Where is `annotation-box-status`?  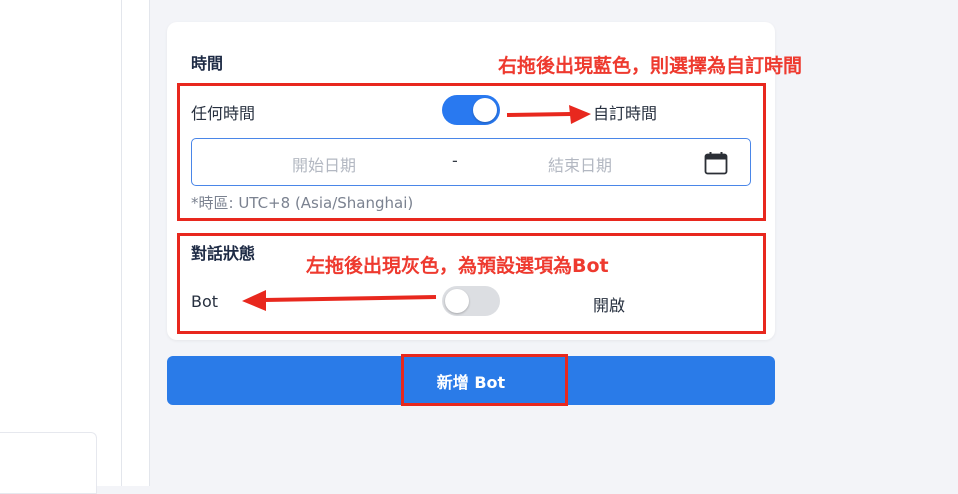 annotation-box-status is located at coordinates (471, 283).